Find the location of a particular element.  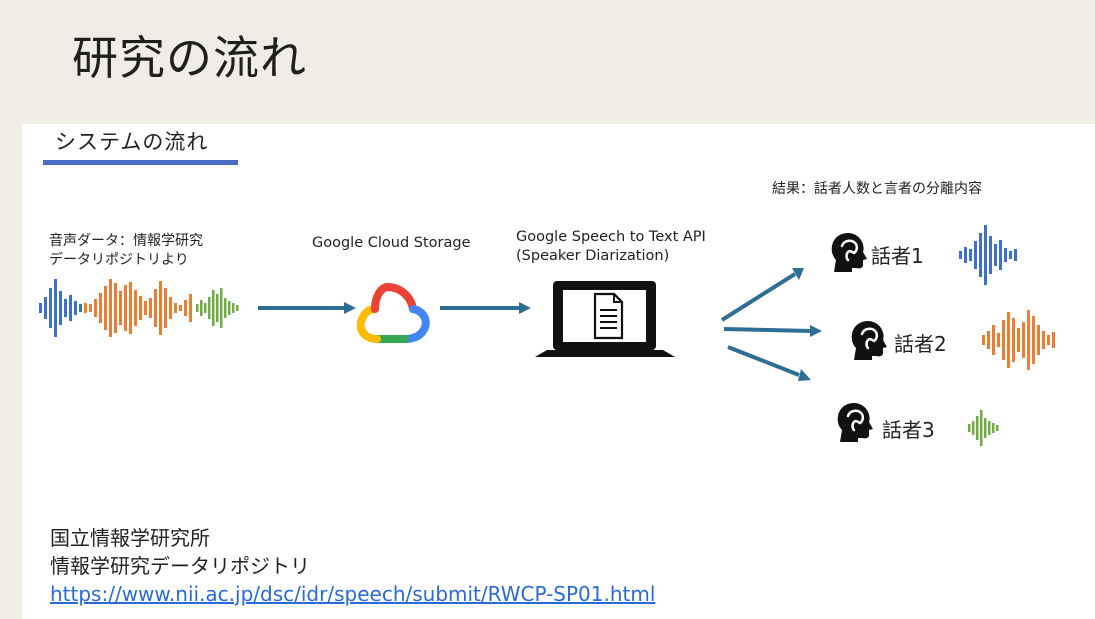

laptop-document-icon is located at coordinates (605, 319).